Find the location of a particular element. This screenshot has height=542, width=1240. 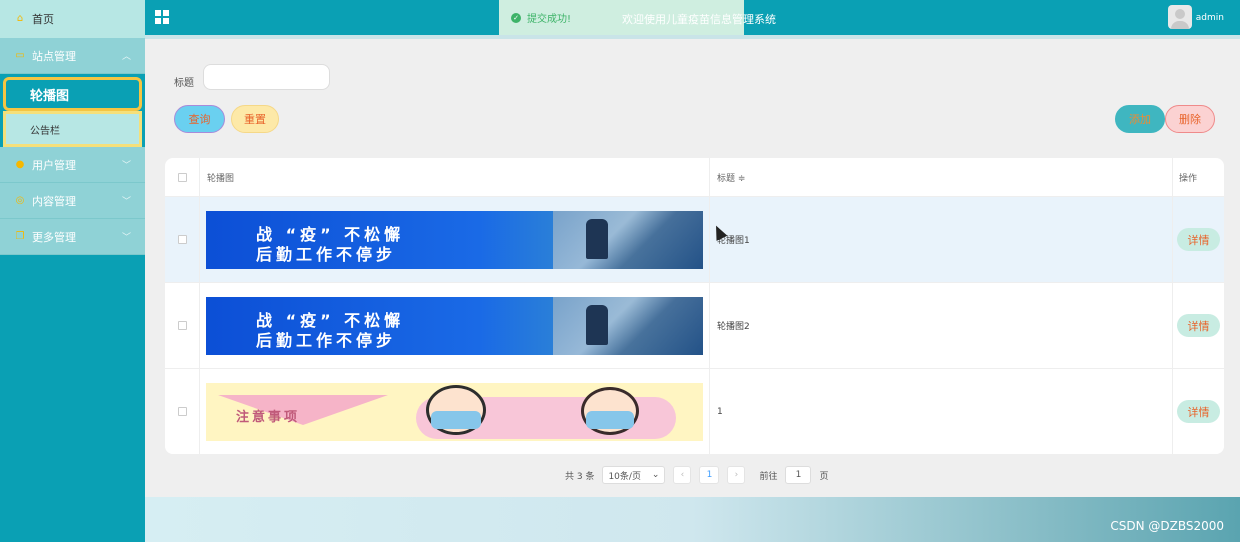

sidebar-item-carousel: 轮播图 is located at coordinates (72, 94).